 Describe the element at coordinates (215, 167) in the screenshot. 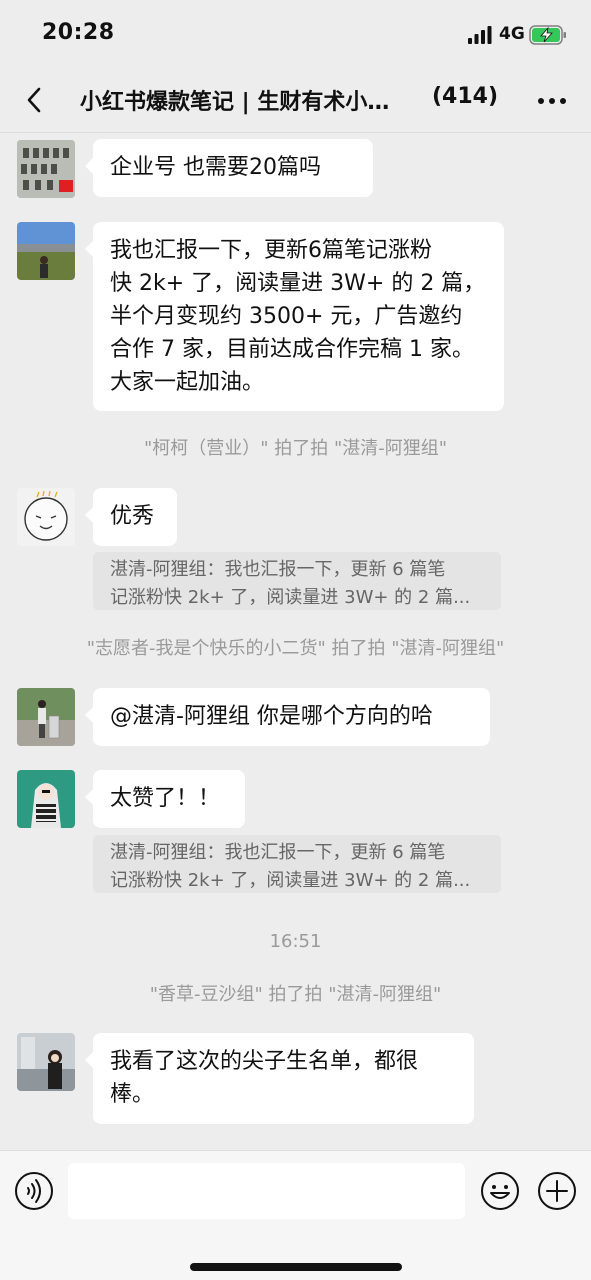

I see `message-text: 企业号 也需要20篇吗` at that location.